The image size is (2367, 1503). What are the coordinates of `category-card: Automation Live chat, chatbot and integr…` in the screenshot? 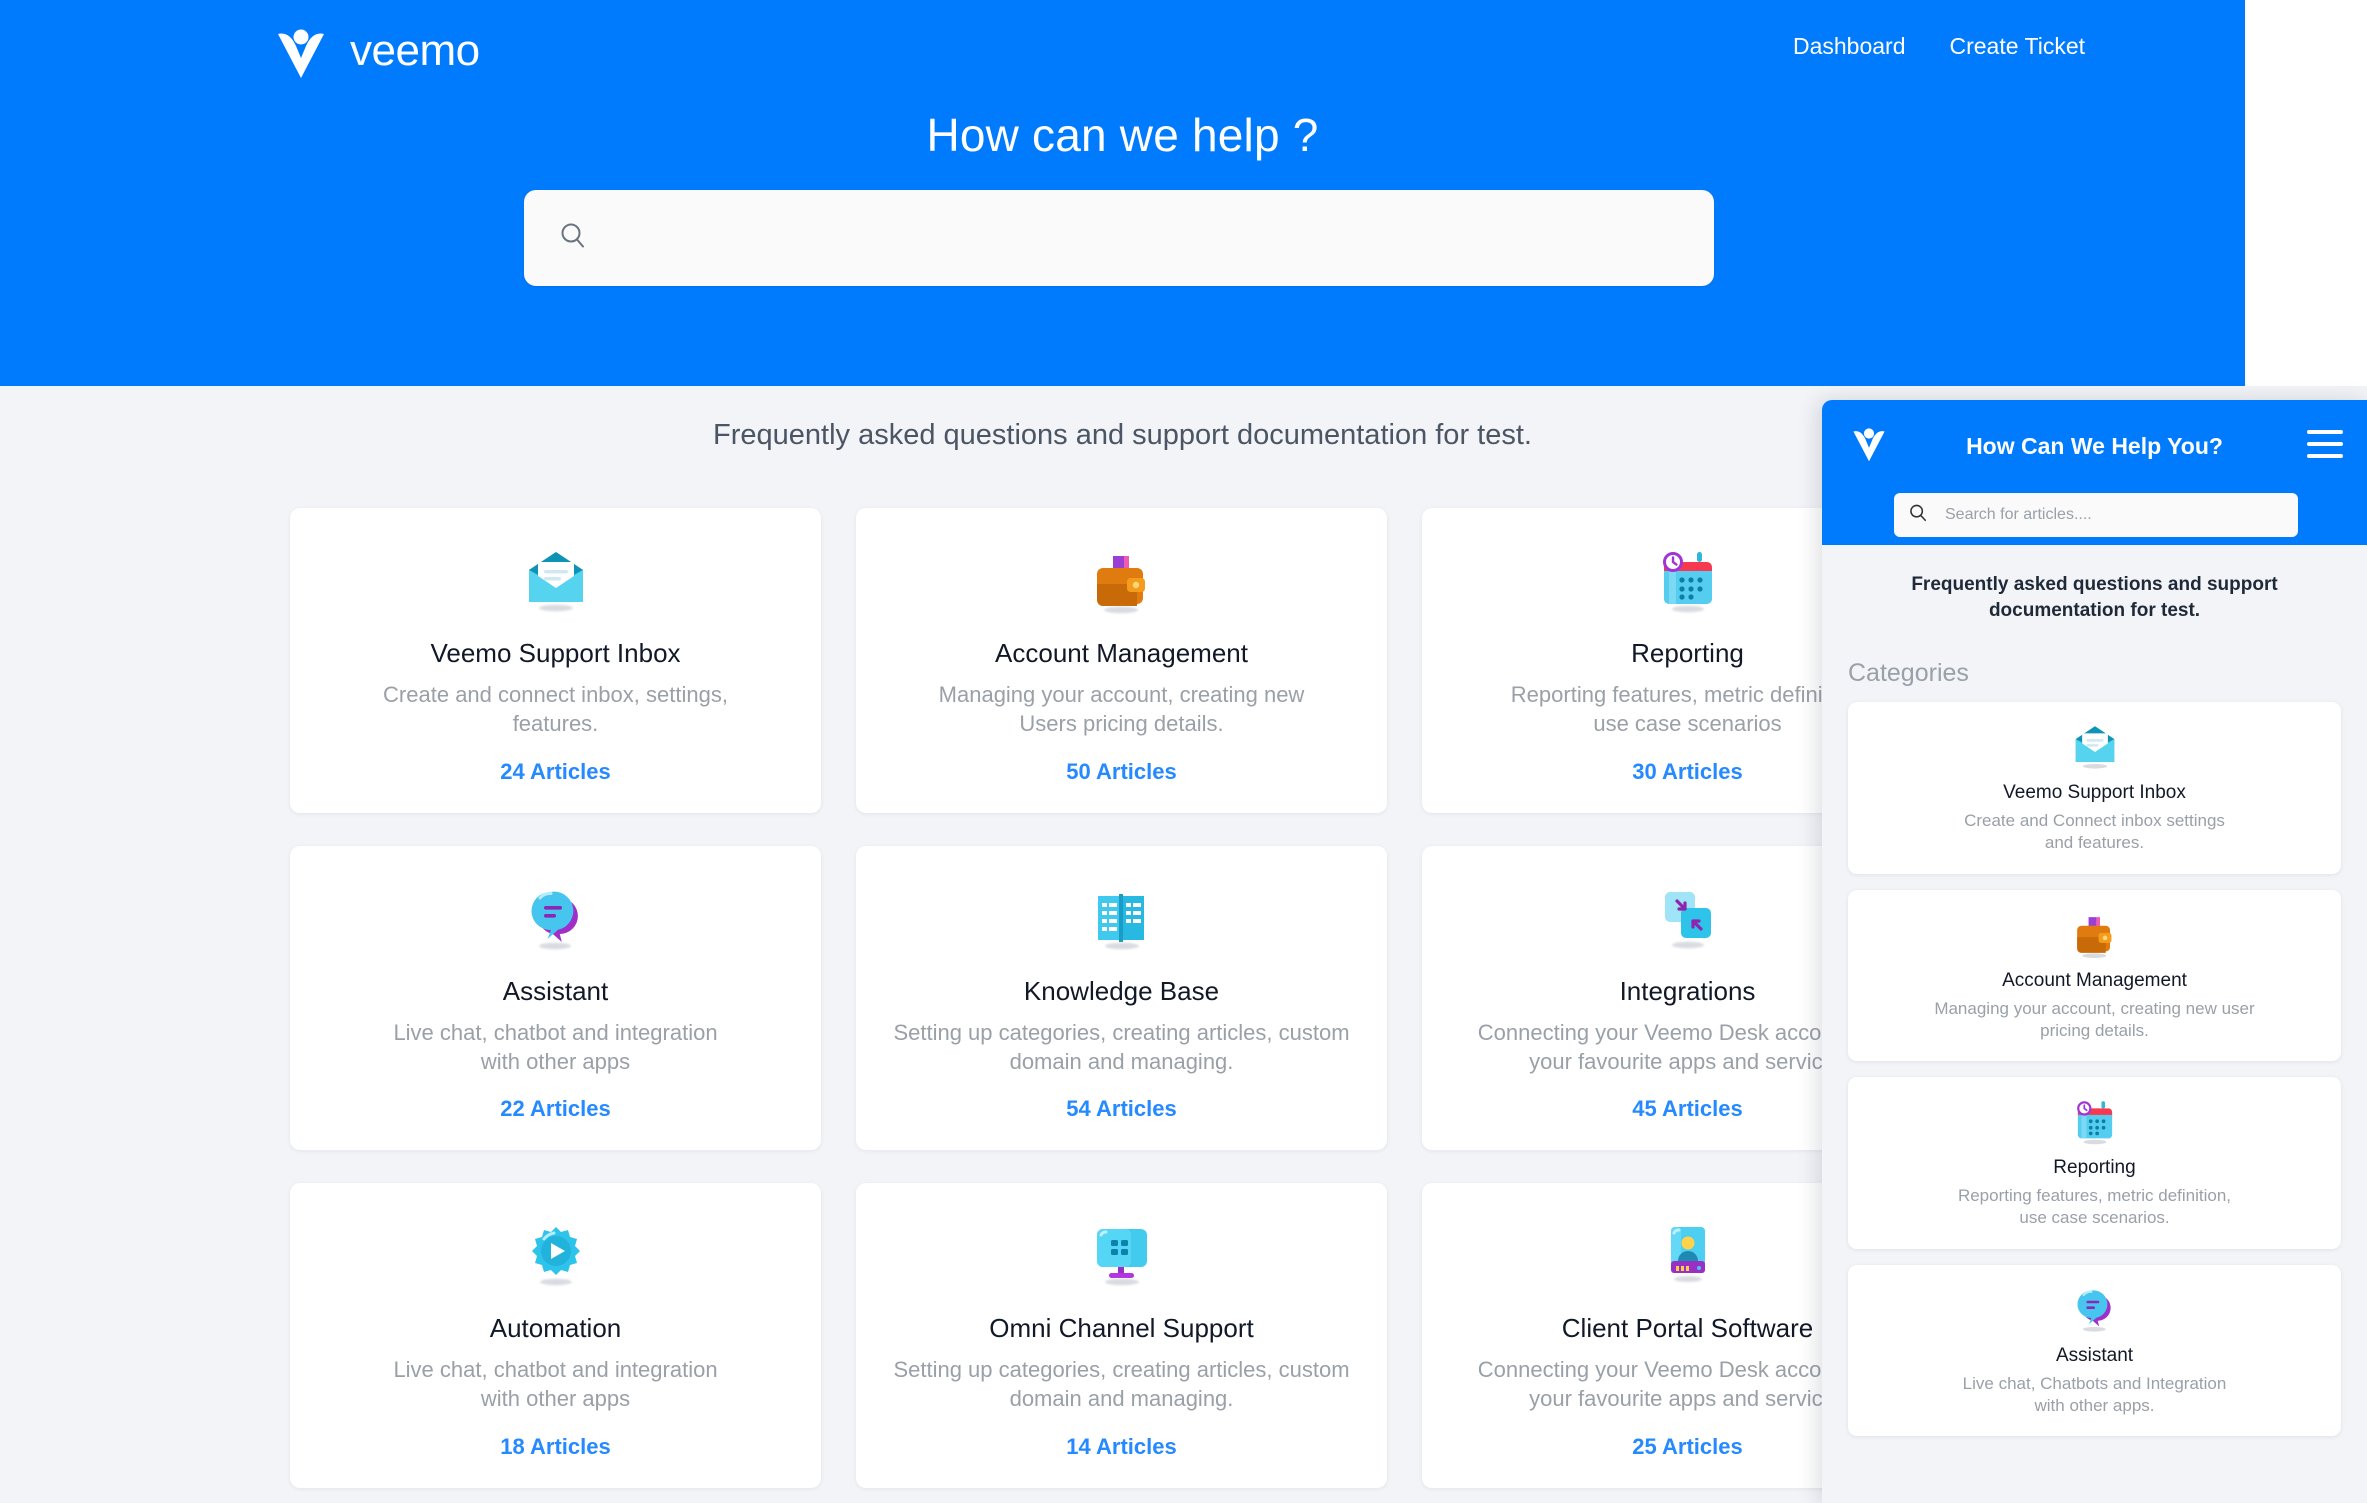 It's located at (555, 1335).